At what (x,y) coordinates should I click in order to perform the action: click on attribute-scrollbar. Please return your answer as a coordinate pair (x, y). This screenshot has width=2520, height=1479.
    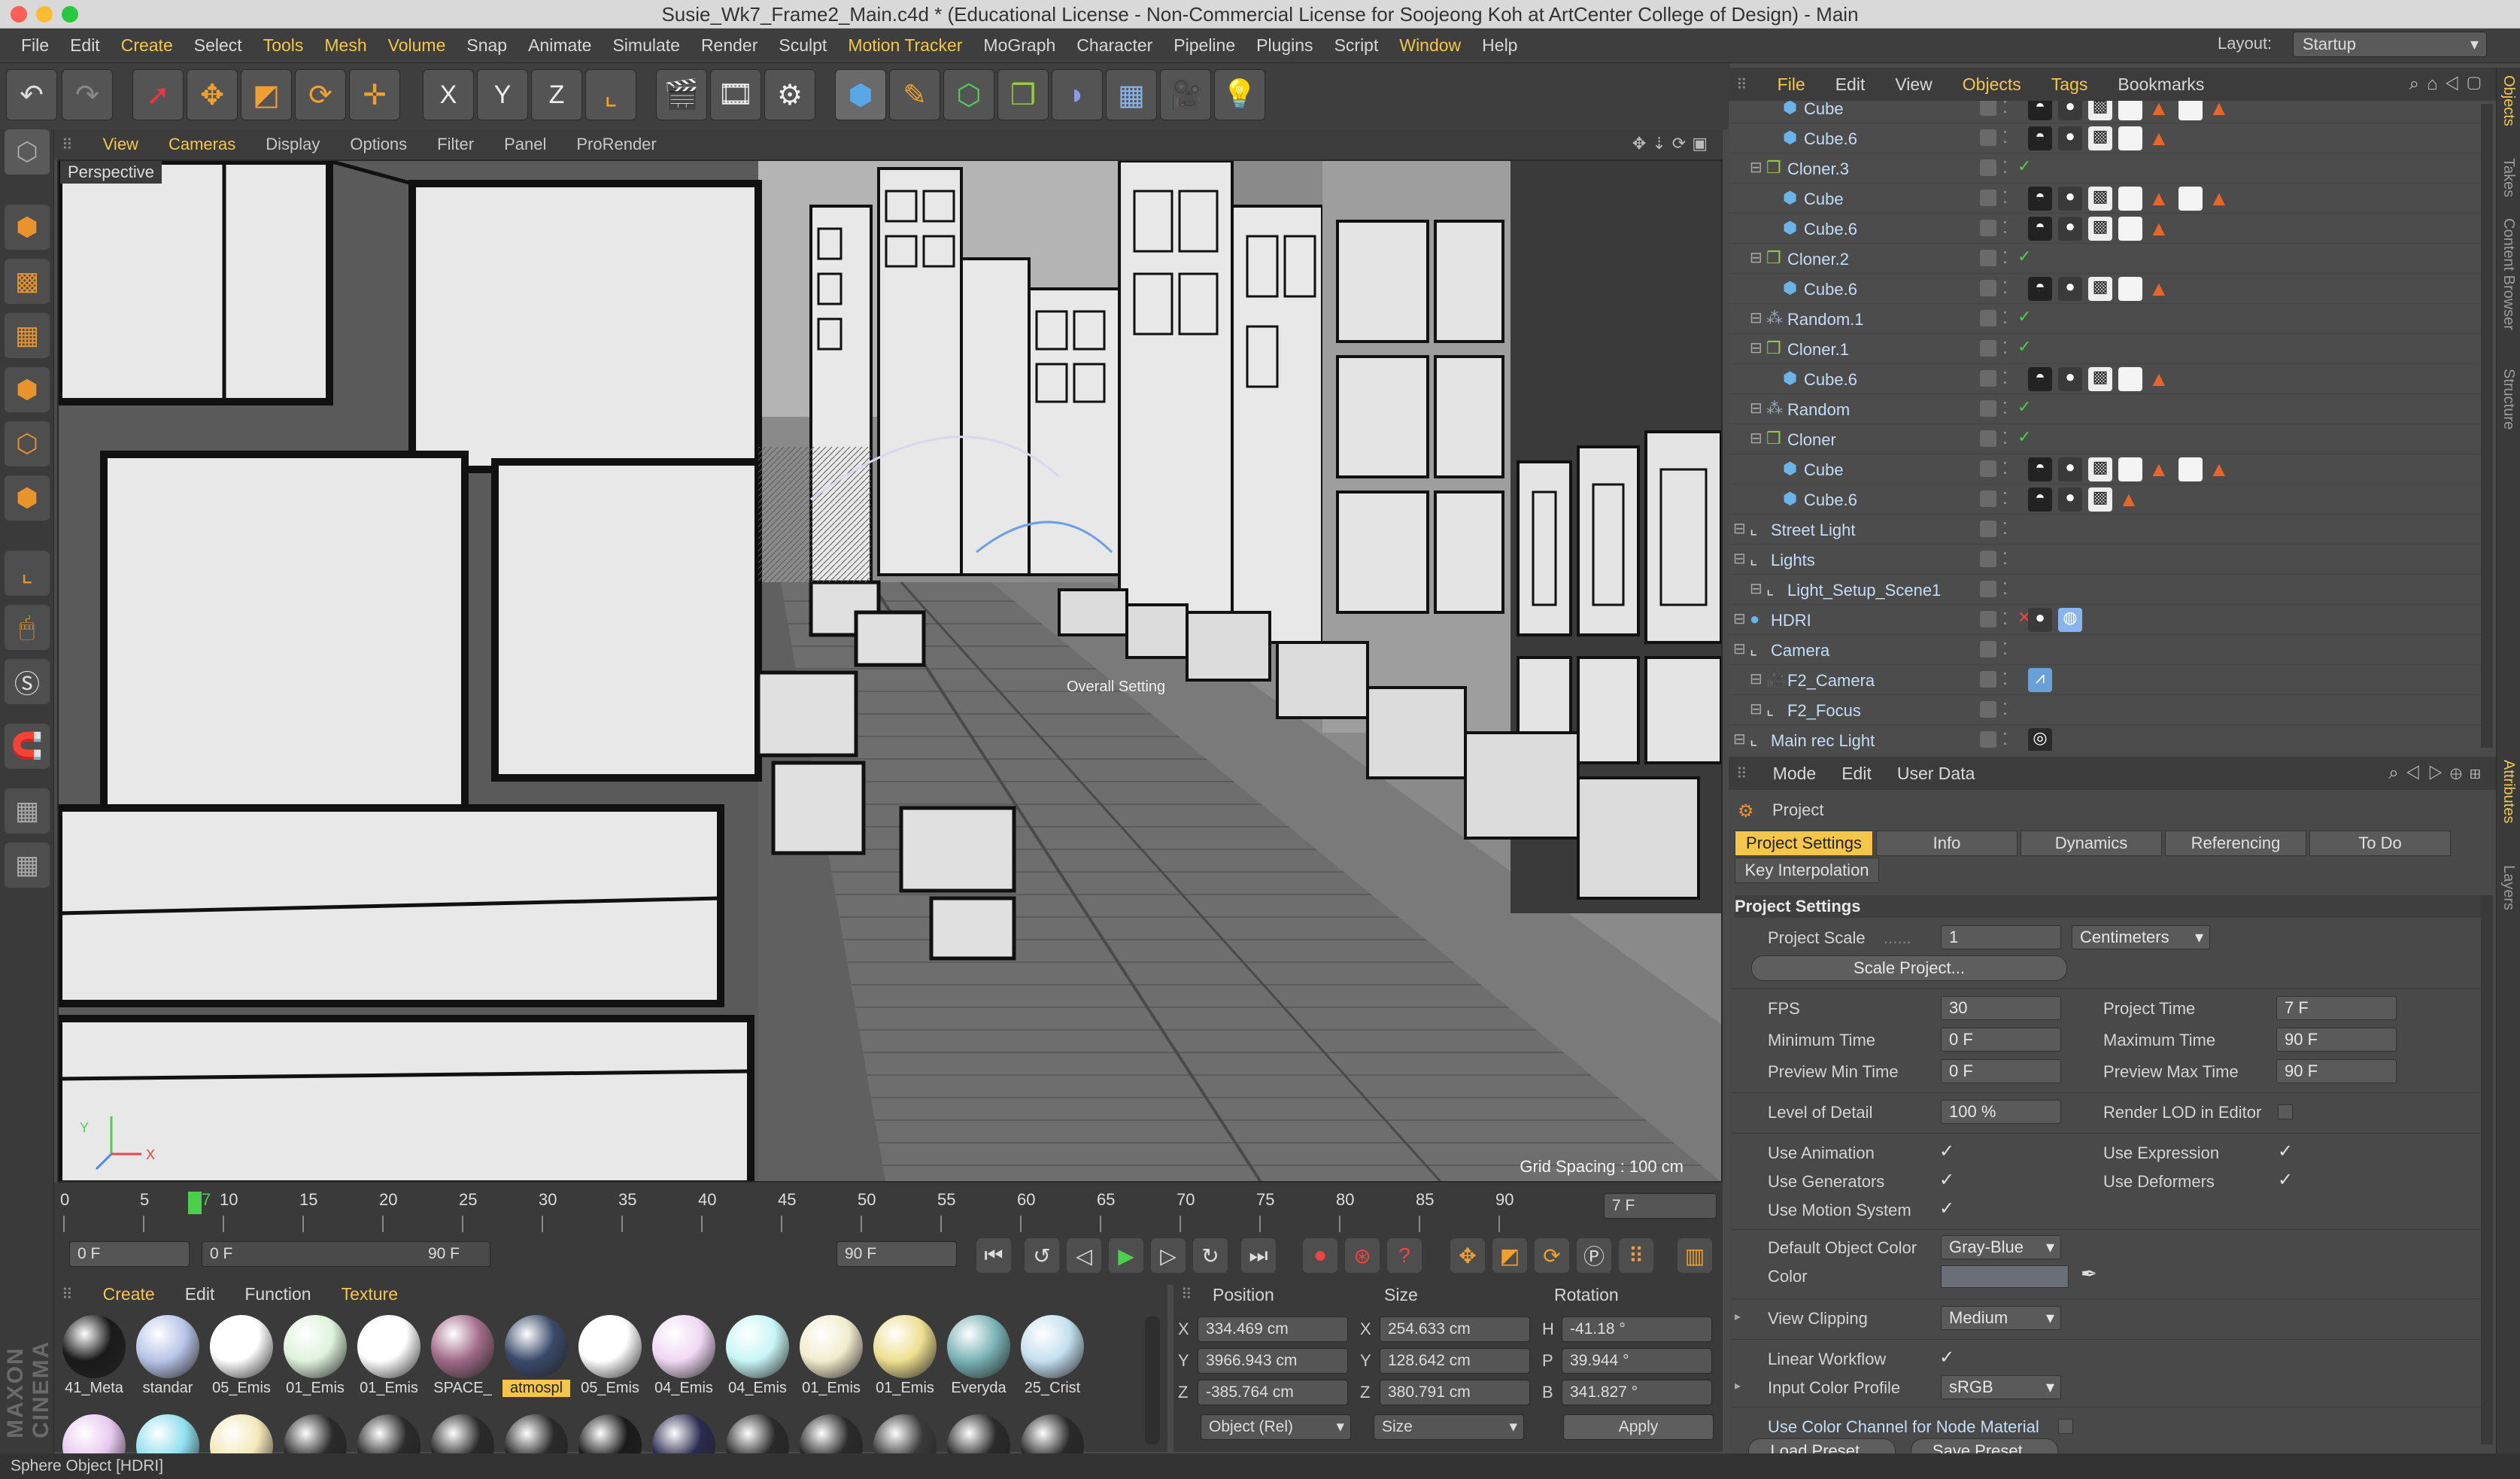
    Looking at the image, I should click on (2487, 1169).